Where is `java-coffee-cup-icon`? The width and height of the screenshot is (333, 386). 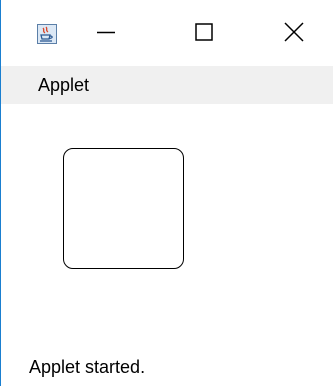 java-coffee-cup-icon is located at coordinates (47, 34).